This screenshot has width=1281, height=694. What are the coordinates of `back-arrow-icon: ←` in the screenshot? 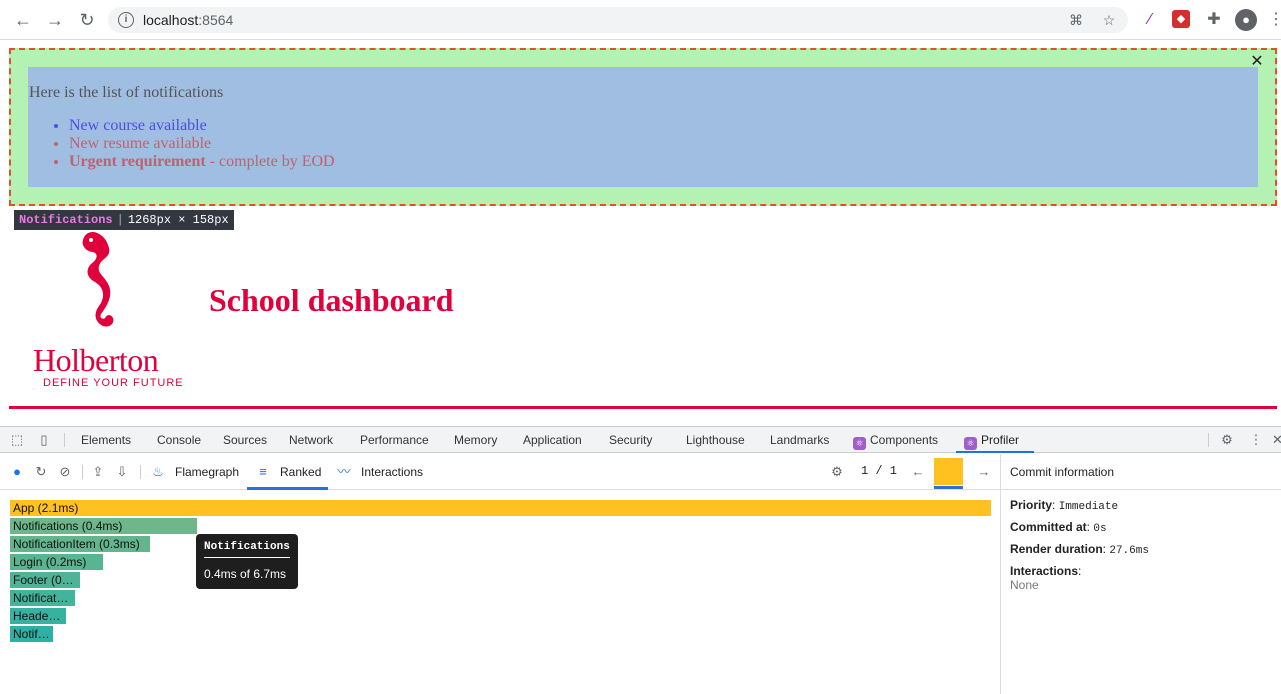 It's located at (23, 20).